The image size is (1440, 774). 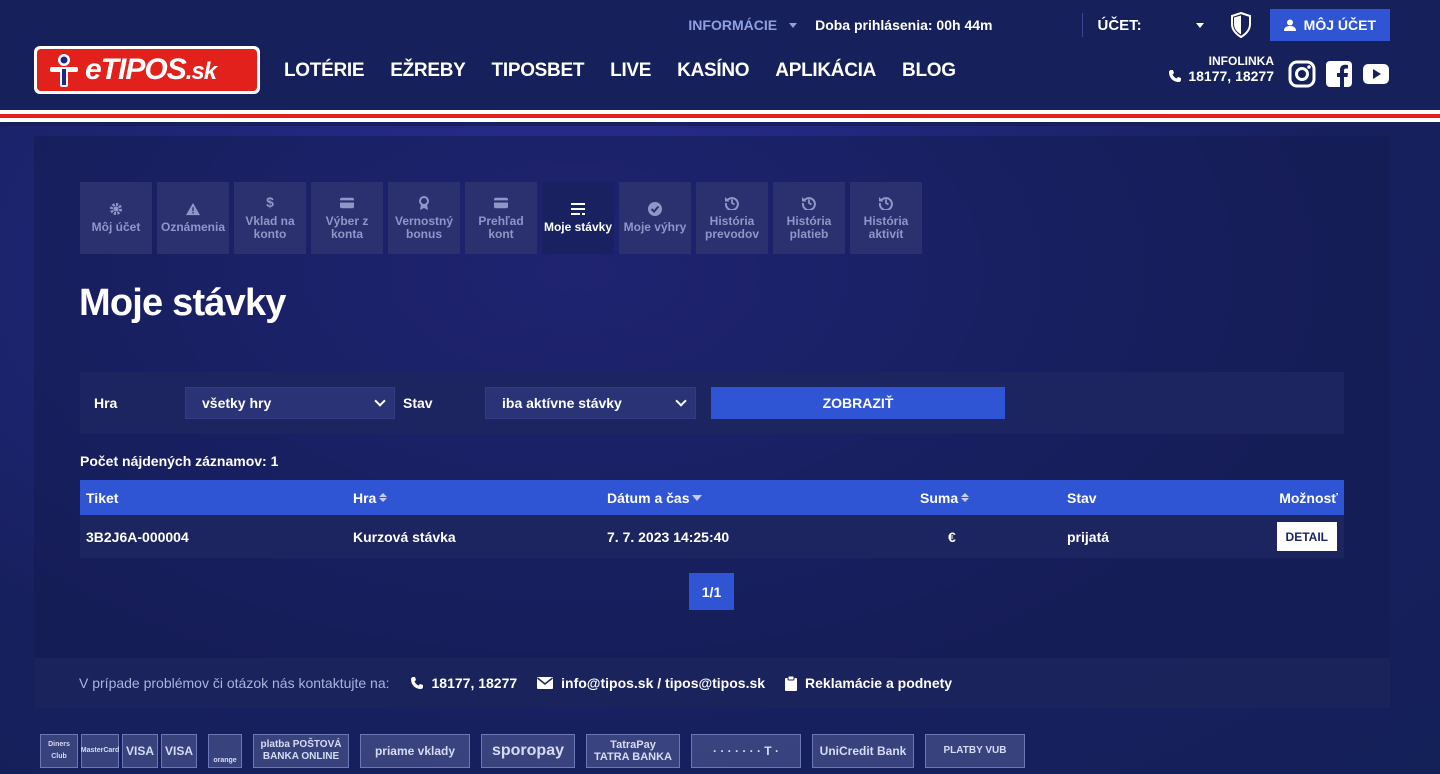 I want to click on medal-icon, so click(x=424, y=202).